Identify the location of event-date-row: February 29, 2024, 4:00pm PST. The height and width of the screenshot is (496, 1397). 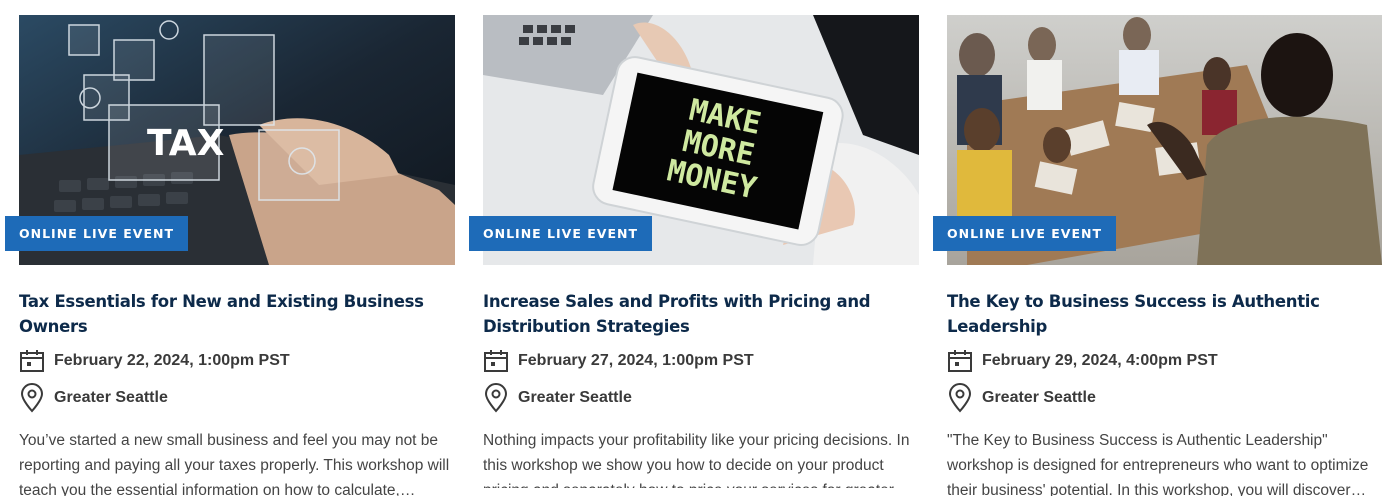
(1164, 361).